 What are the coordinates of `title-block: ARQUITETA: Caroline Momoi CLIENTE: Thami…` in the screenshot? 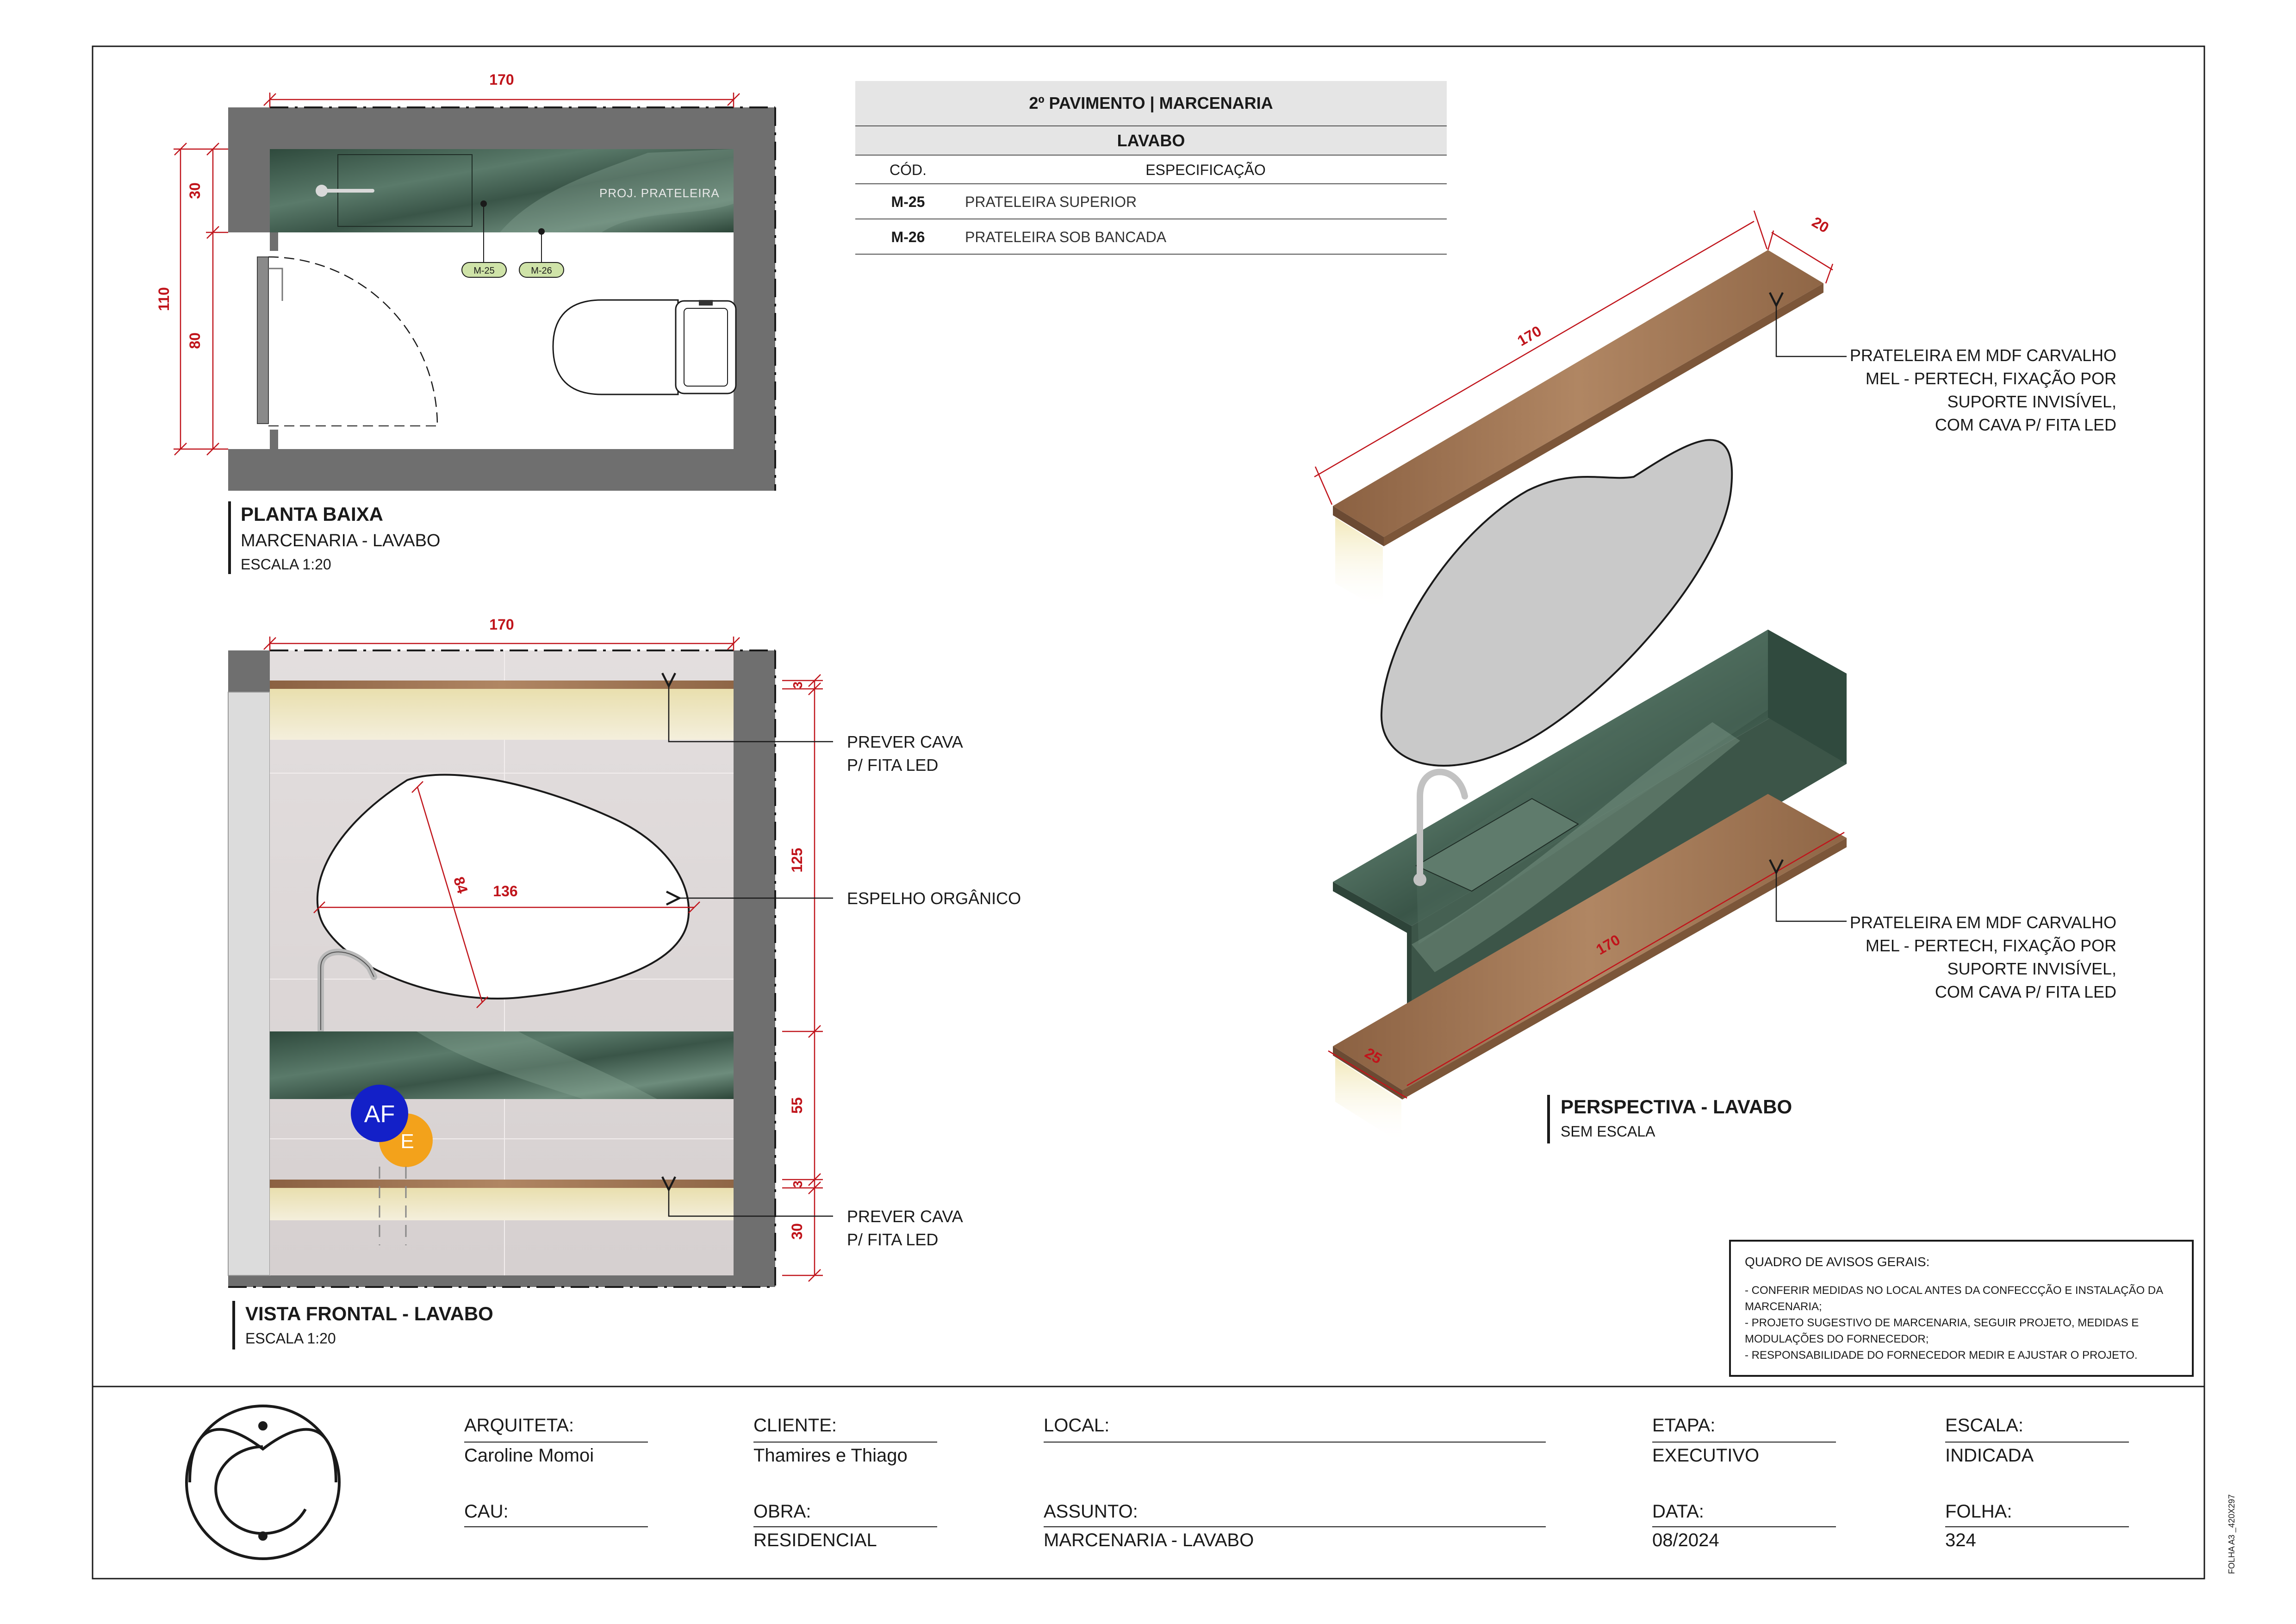 It's located at (1211, 1489).